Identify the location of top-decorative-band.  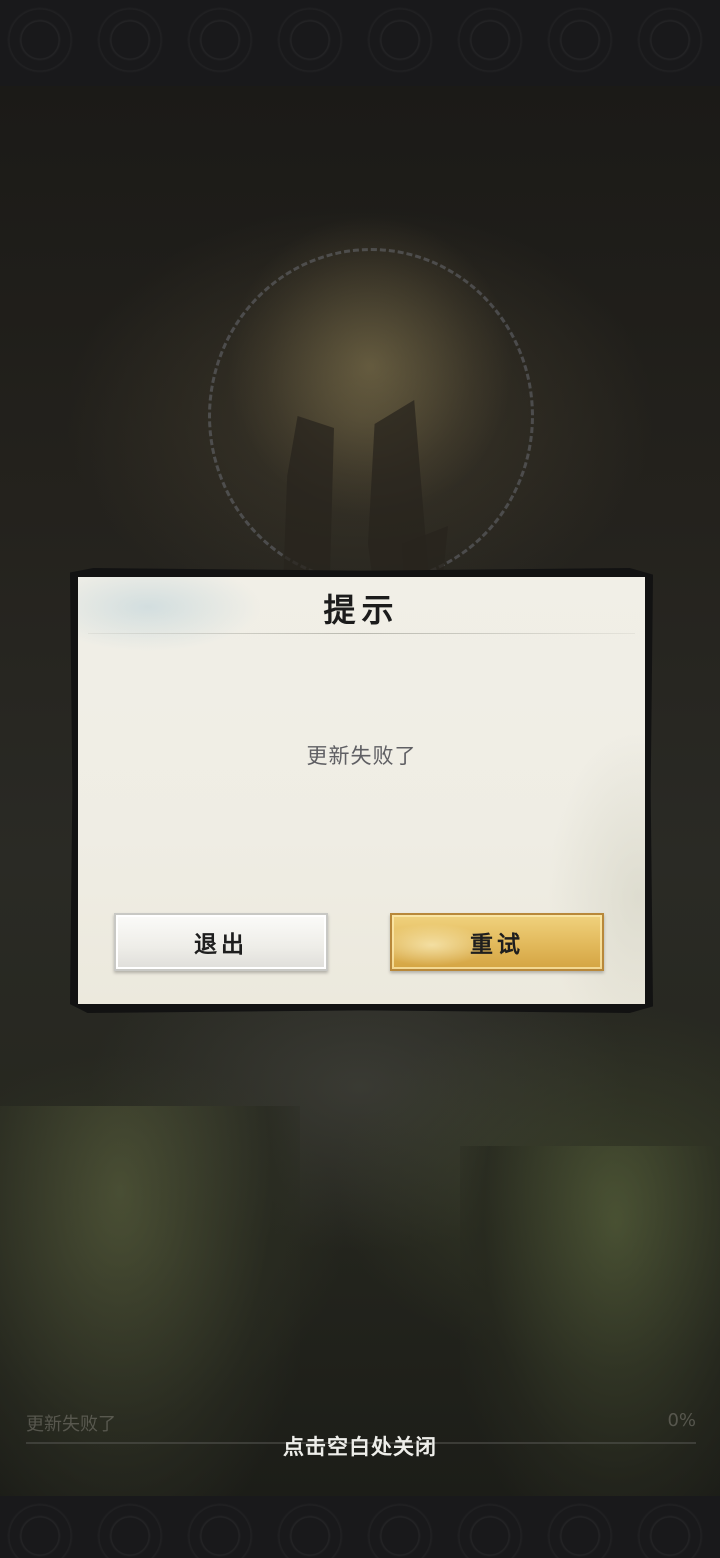
(360, 43).